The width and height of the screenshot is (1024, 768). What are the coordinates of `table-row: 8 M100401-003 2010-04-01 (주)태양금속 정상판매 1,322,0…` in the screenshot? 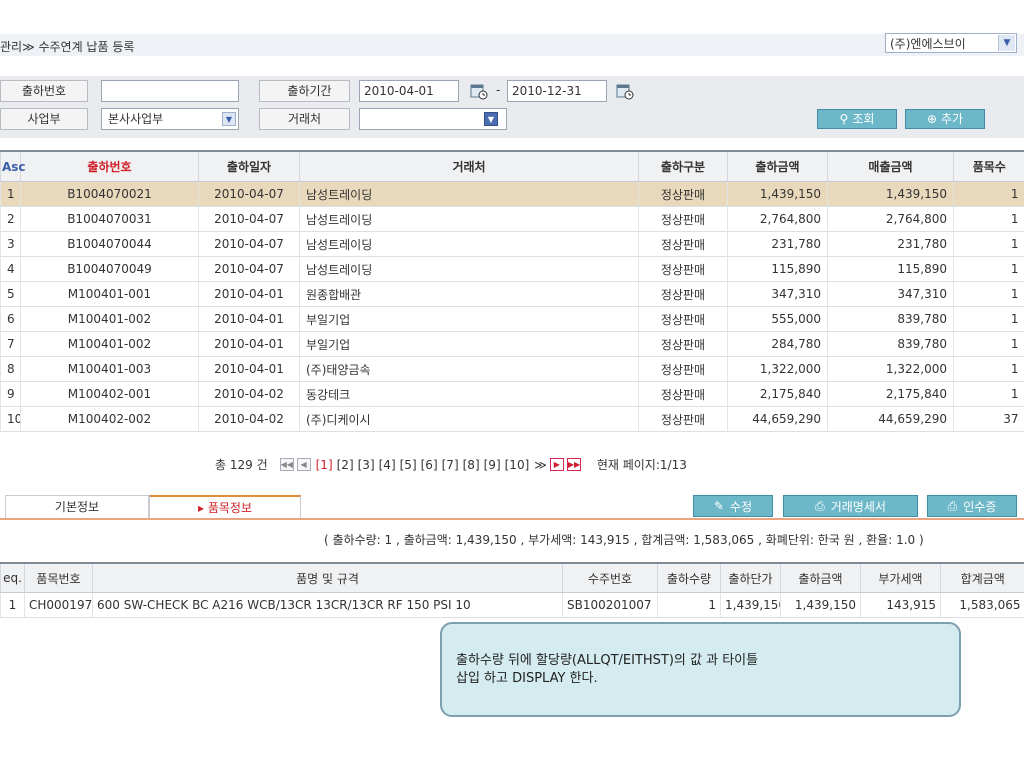 It's located at (512, 369).